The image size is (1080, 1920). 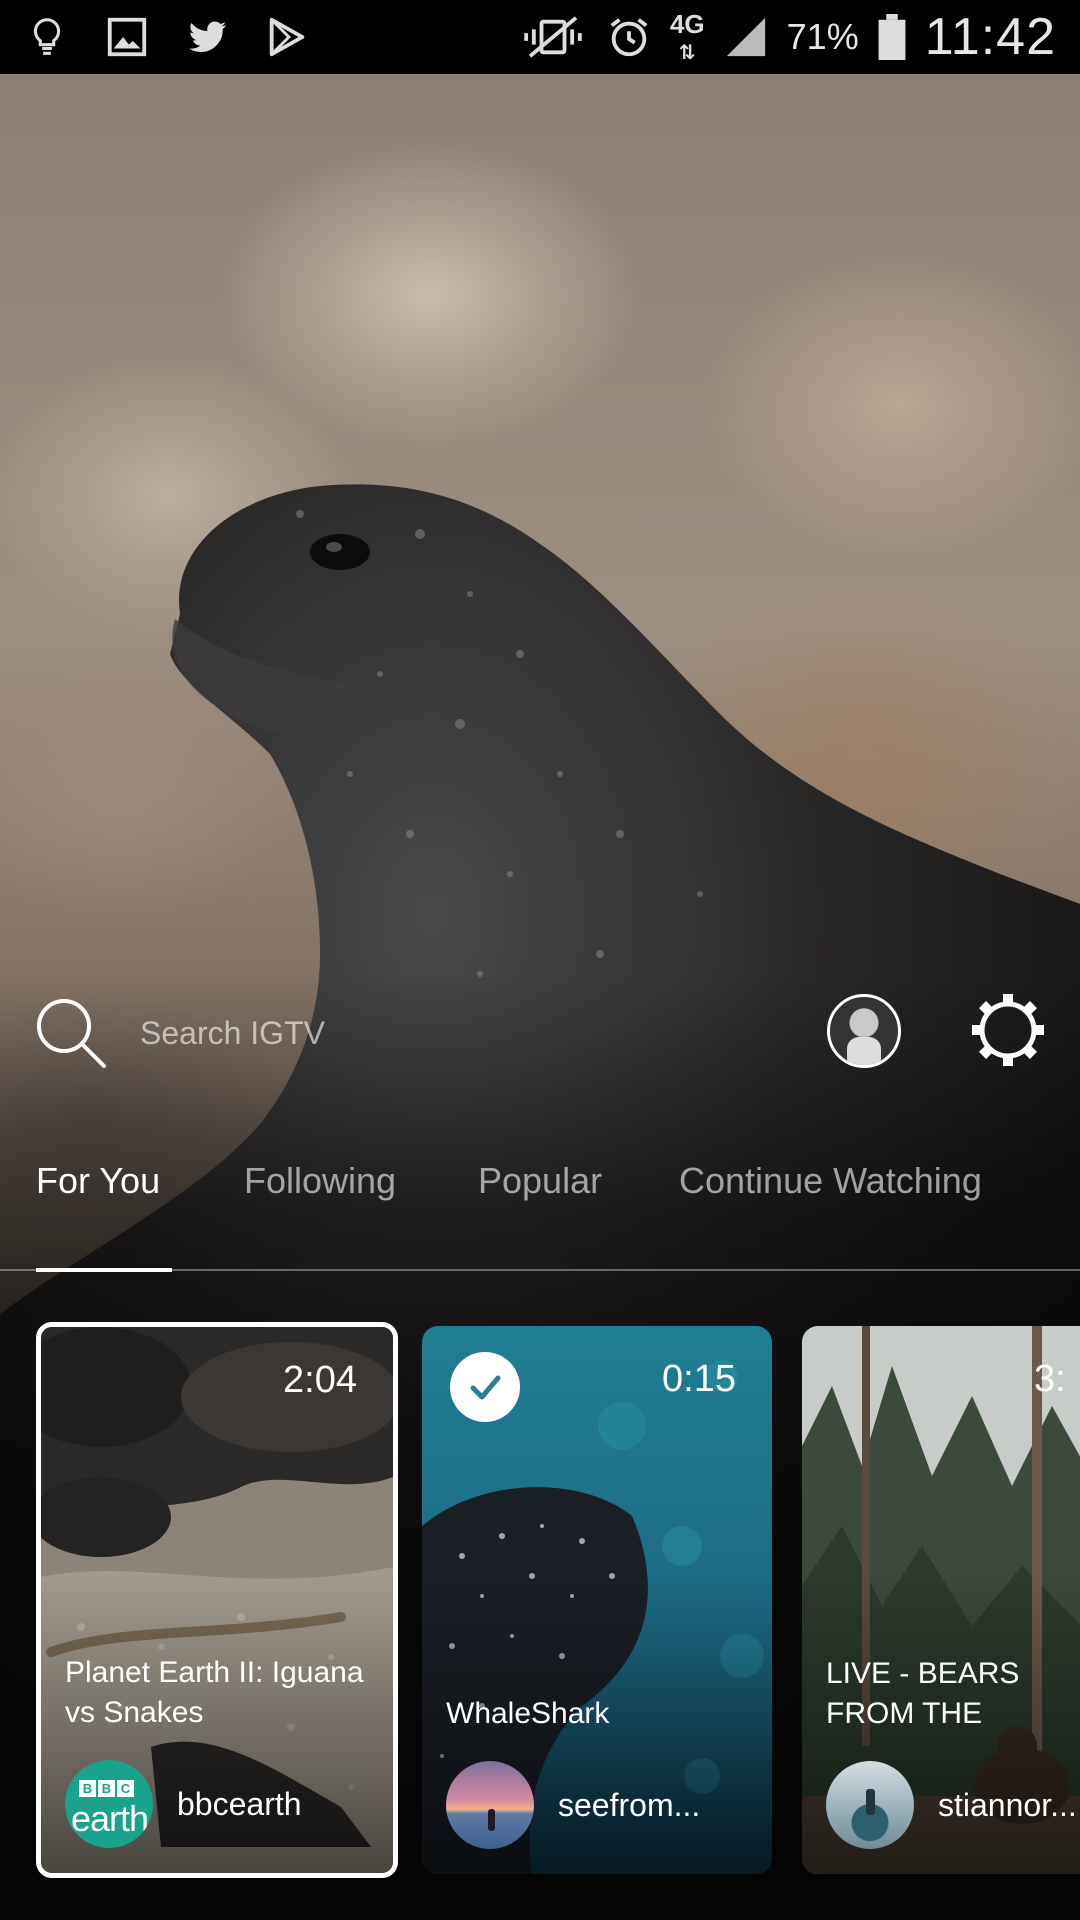 What do you see at coordinates (822, 36) in the screenshot?
I see `battery-percentage: 71%` at bounding box center [822, 36].